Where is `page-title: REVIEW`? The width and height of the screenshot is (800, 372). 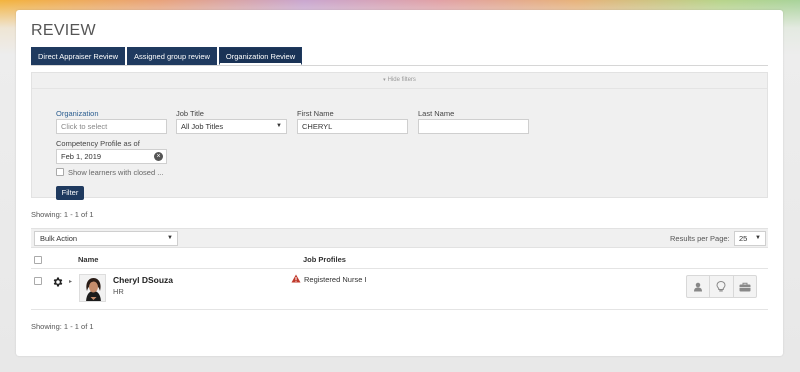 page-title: REVIEW is located at coordinates (63, 30).